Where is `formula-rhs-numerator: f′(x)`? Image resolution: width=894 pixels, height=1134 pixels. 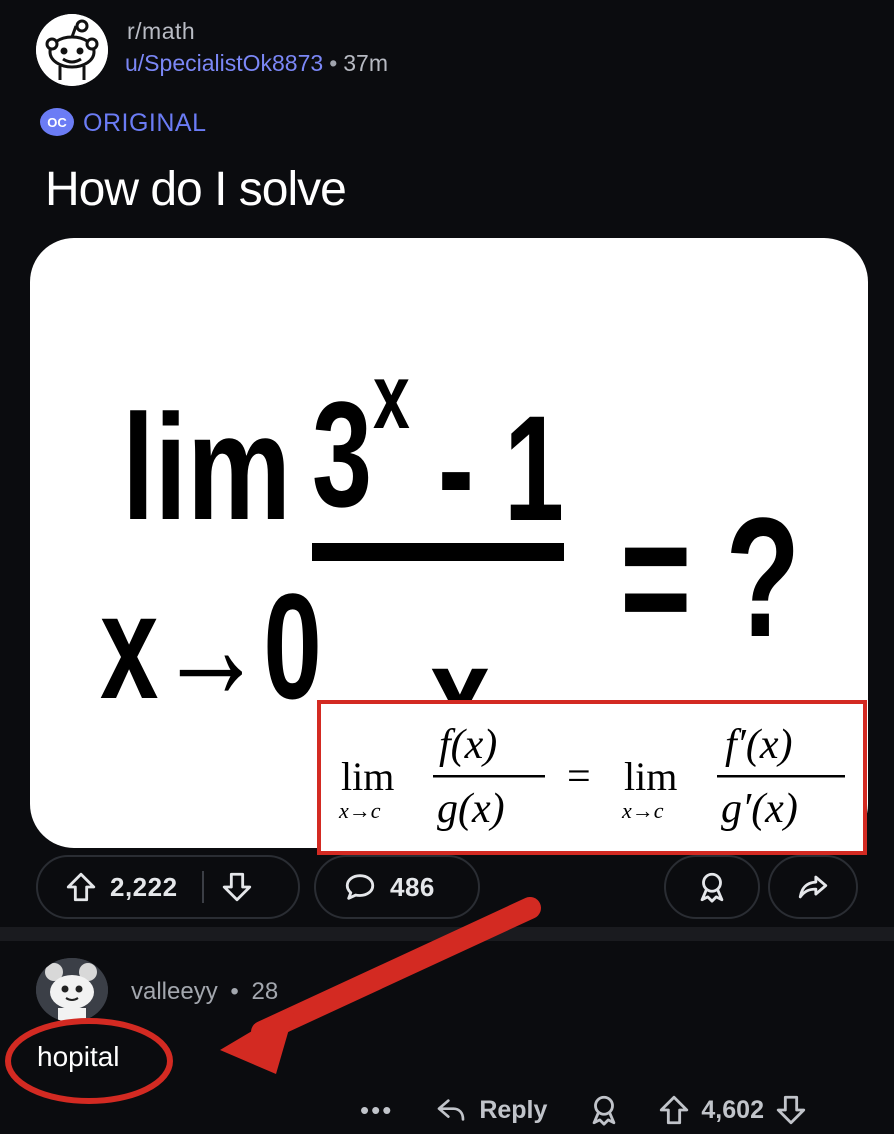 formula-rhs-numerator: f′(x) is located at coordinates (758, 745).